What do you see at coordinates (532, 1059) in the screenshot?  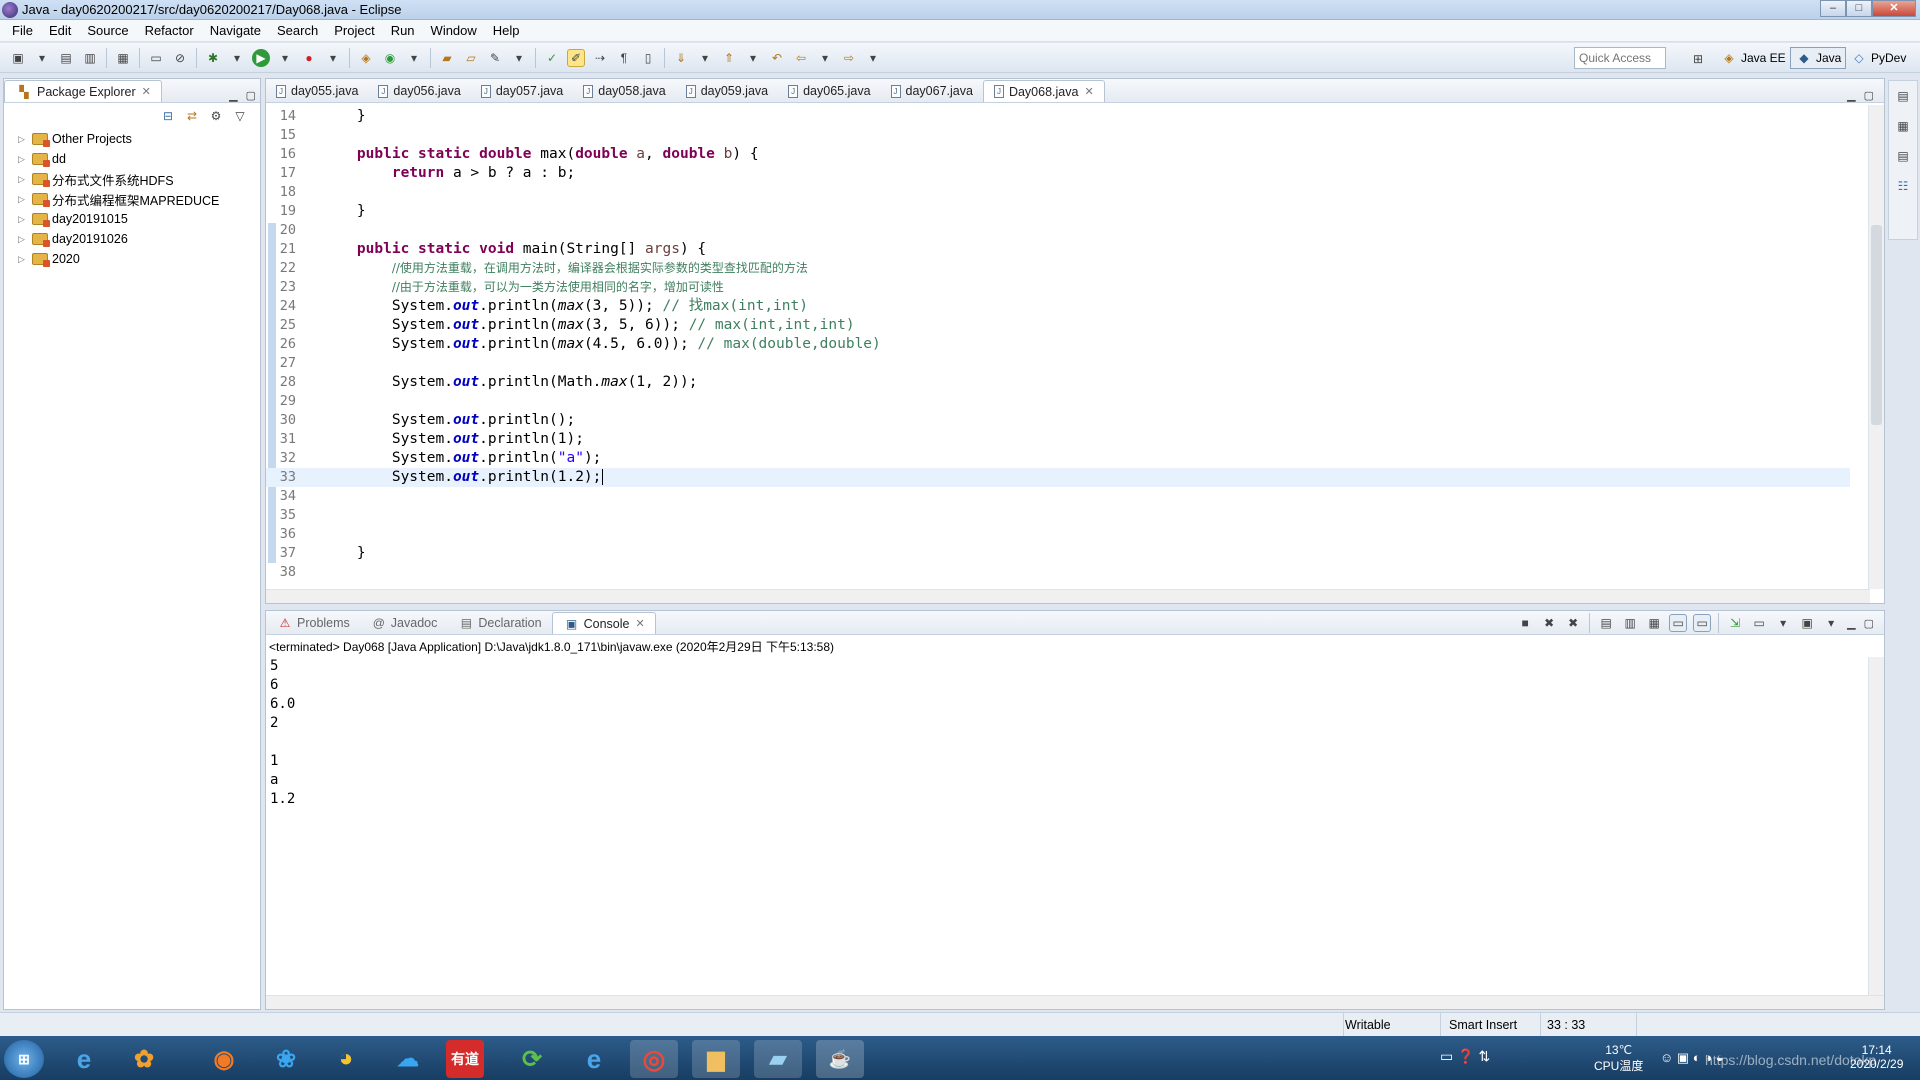 I see `refresh-app-icon: ⟳` at bounding box center [532, 1059].